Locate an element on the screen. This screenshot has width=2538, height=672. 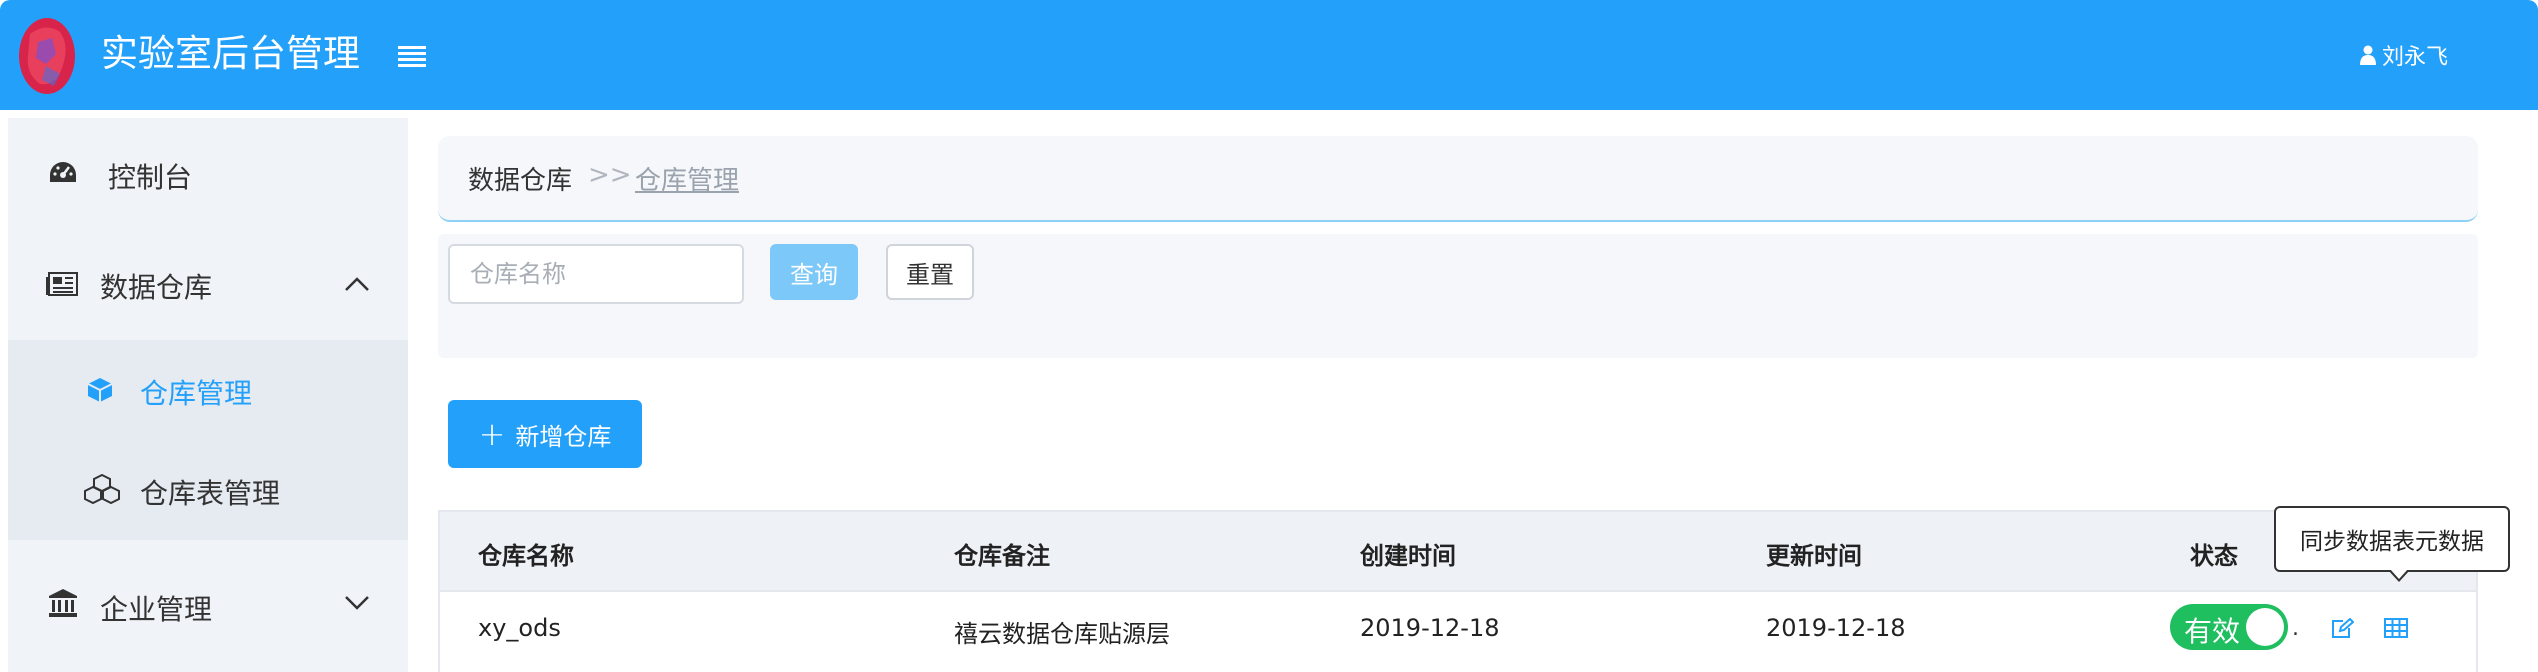
menu-toggle-icon is located at coordinates (412, 58).